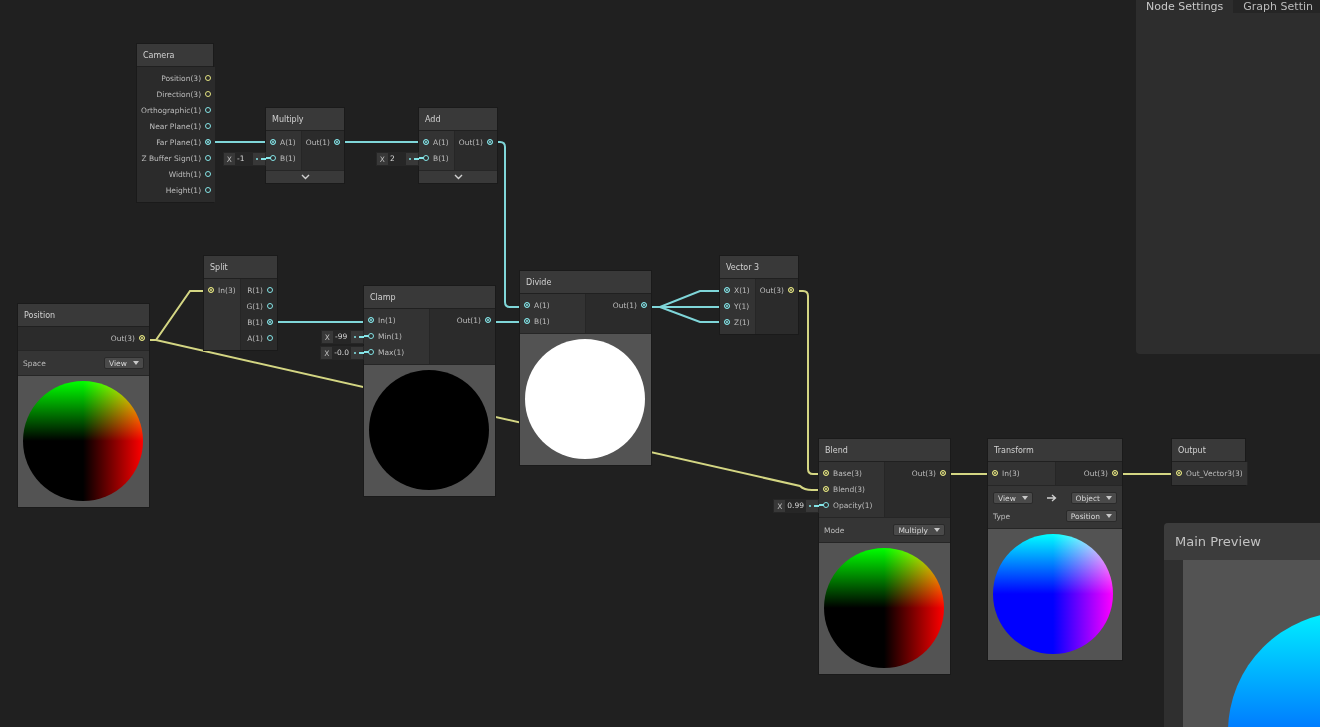 This screenshot has width=1320, height=727. I want to click on node-title: Divide, so click(585, 282).